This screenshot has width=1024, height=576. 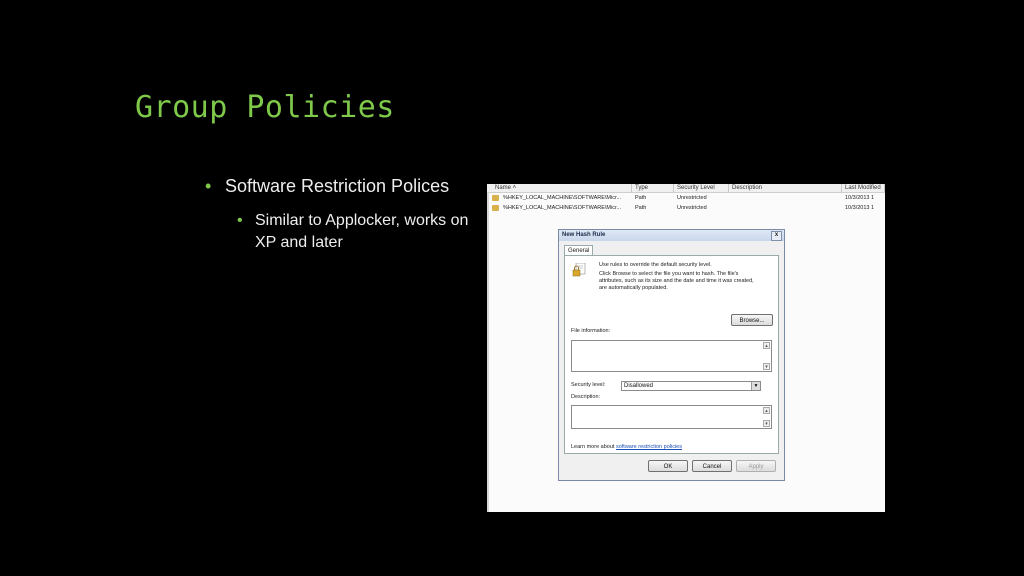 I want to click on dialog-title-bar: New Hash Rule x, so click(x=671, y=235).